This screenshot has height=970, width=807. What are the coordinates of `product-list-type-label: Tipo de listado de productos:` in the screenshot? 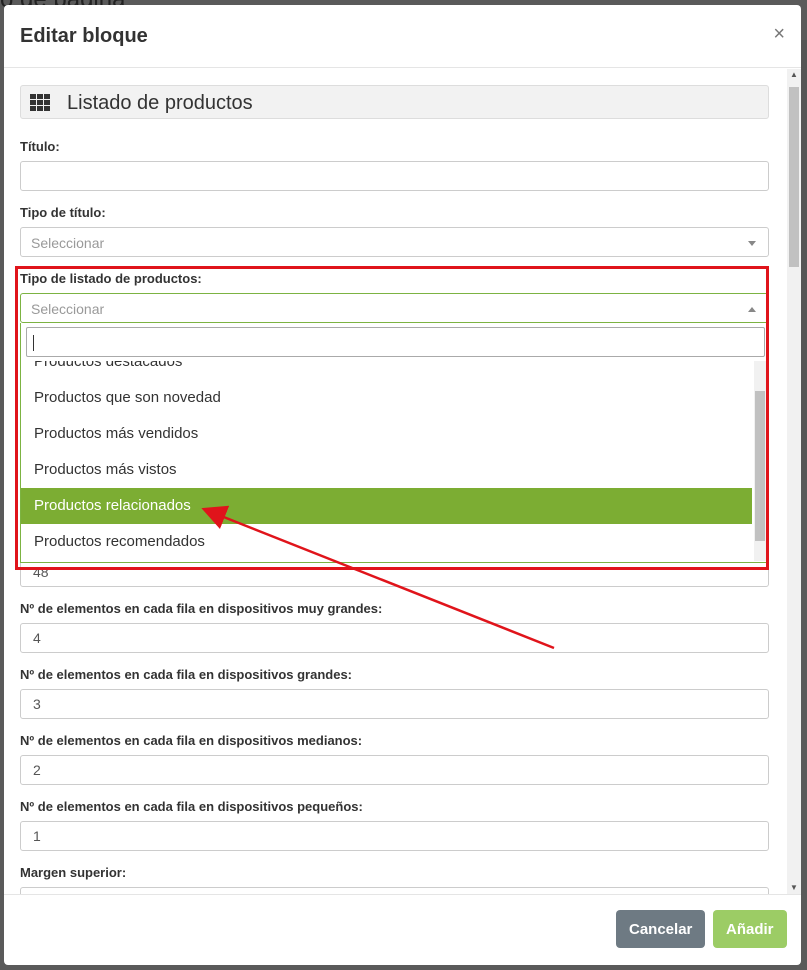 It's located at (111, 278).